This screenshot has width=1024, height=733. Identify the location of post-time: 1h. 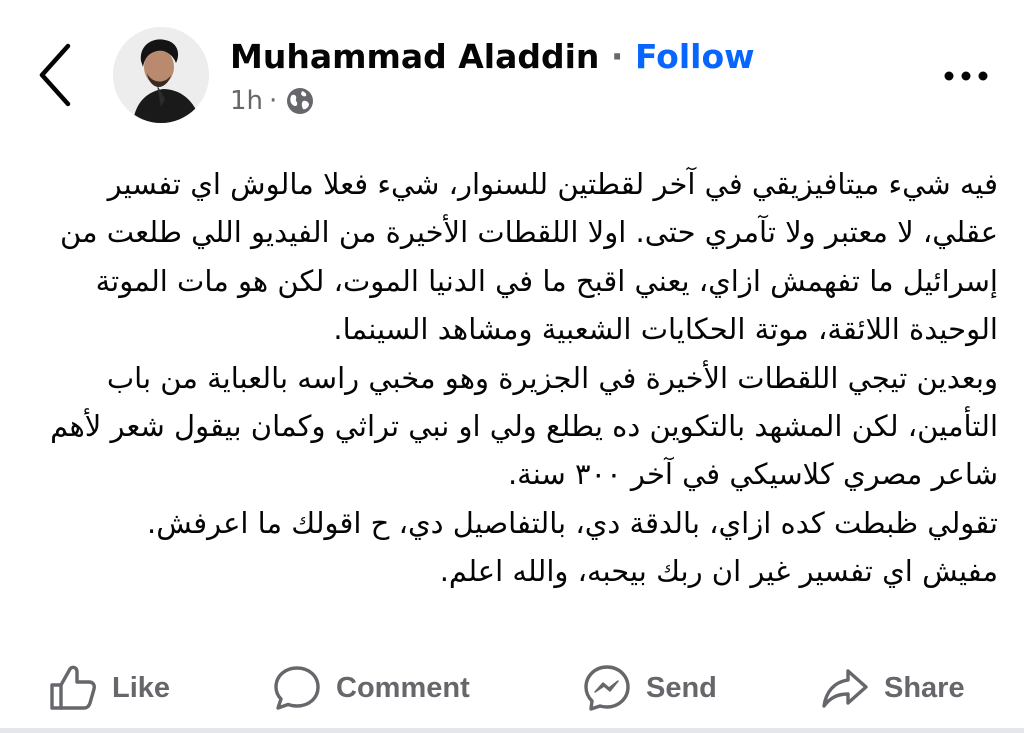
(246, 101).